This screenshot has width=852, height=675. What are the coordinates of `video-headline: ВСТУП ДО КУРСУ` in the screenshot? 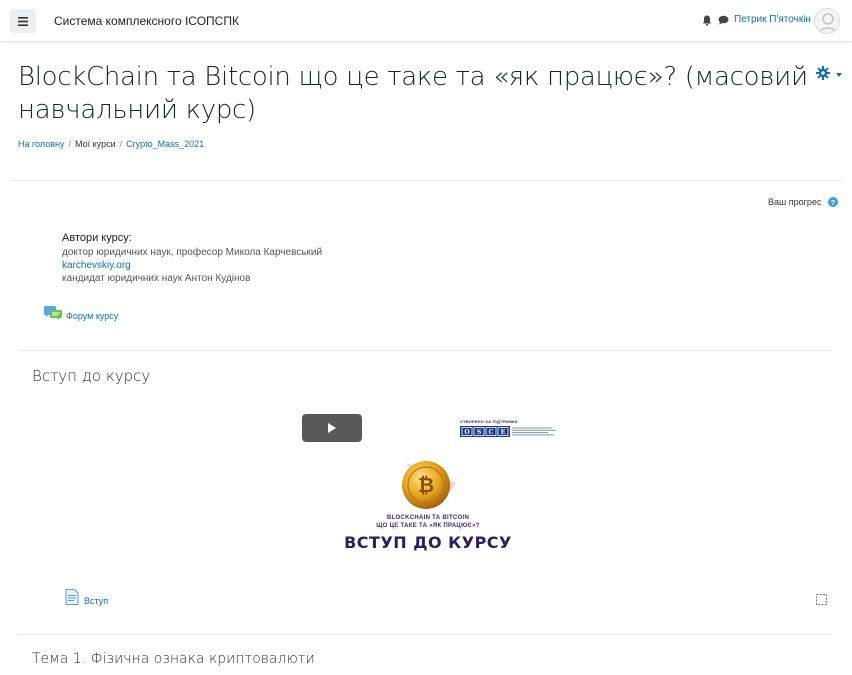 It's located at (428, 542).